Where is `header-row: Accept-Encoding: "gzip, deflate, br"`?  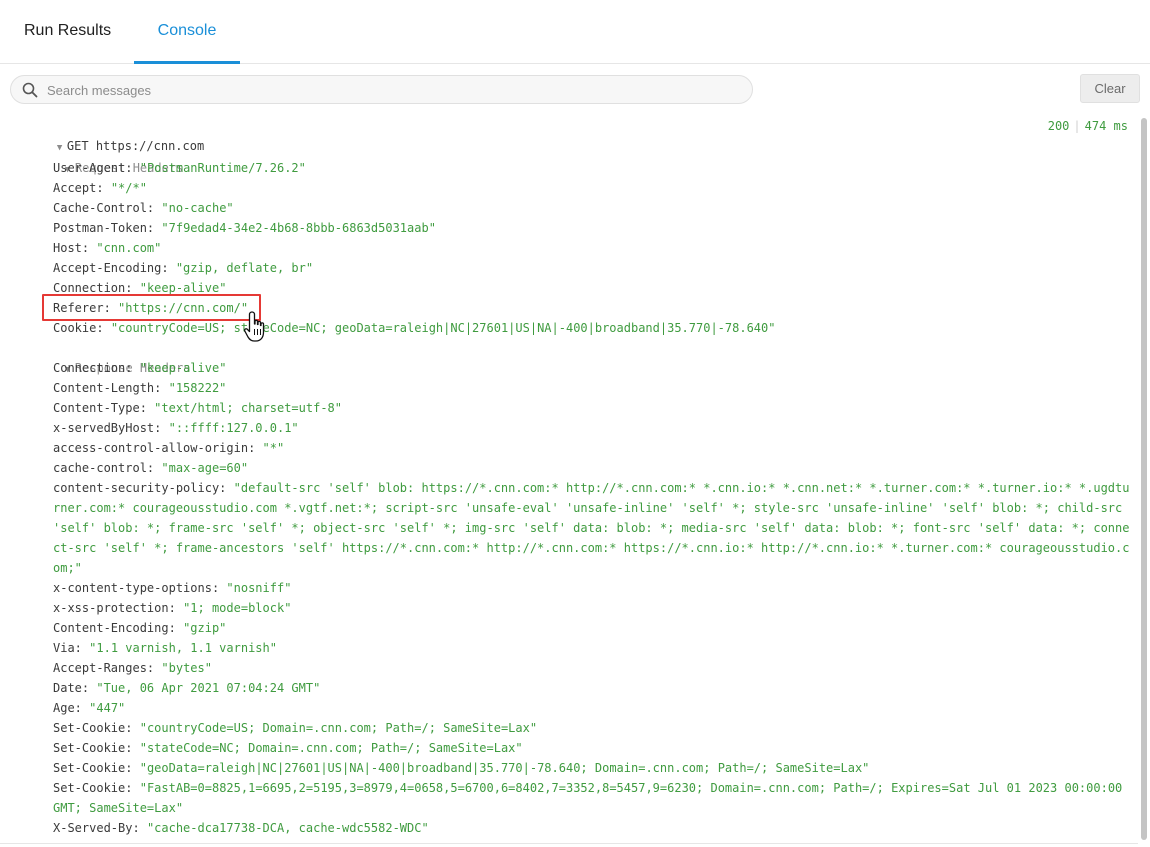 header-row: Accept-Encoding: "gzip, deflate, br" is located at coordinates (183, 268).